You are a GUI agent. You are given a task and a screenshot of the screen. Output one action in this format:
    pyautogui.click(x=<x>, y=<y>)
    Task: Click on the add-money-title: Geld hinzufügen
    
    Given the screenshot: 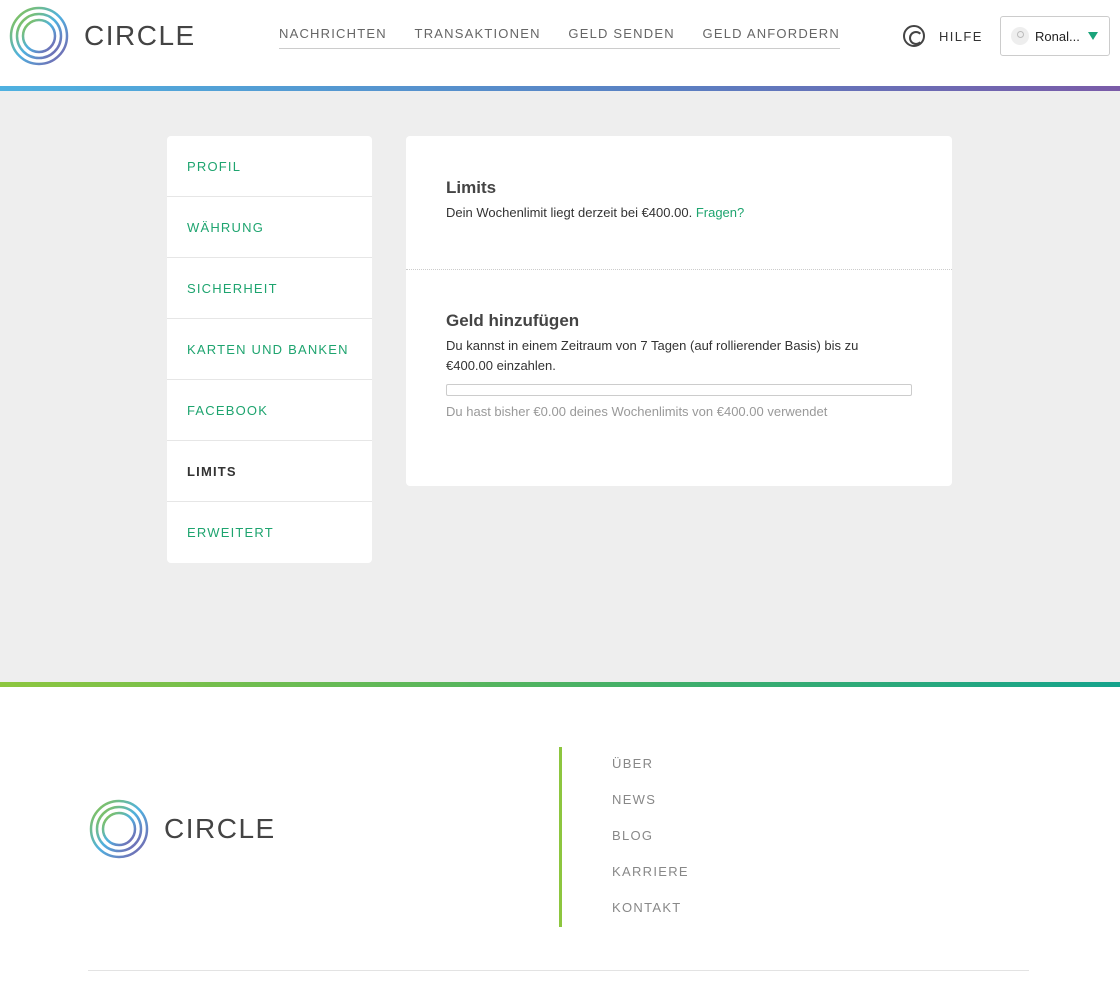 What is the action you would take?
    pyautogui.click(x=513, y=320)
    